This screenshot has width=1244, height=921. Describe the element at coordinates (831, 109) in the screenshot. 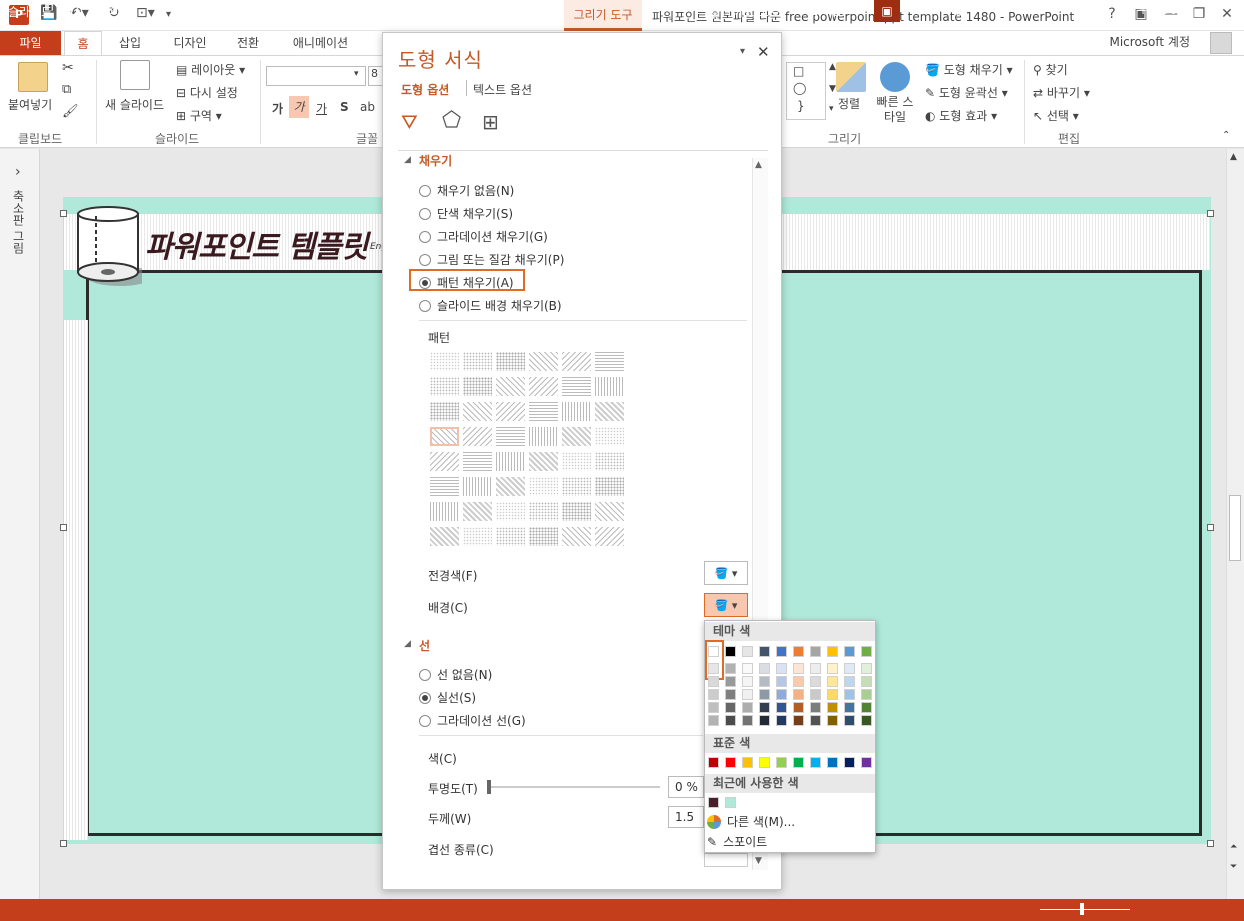

I see `more-shapes-icon: ▾` at that location.